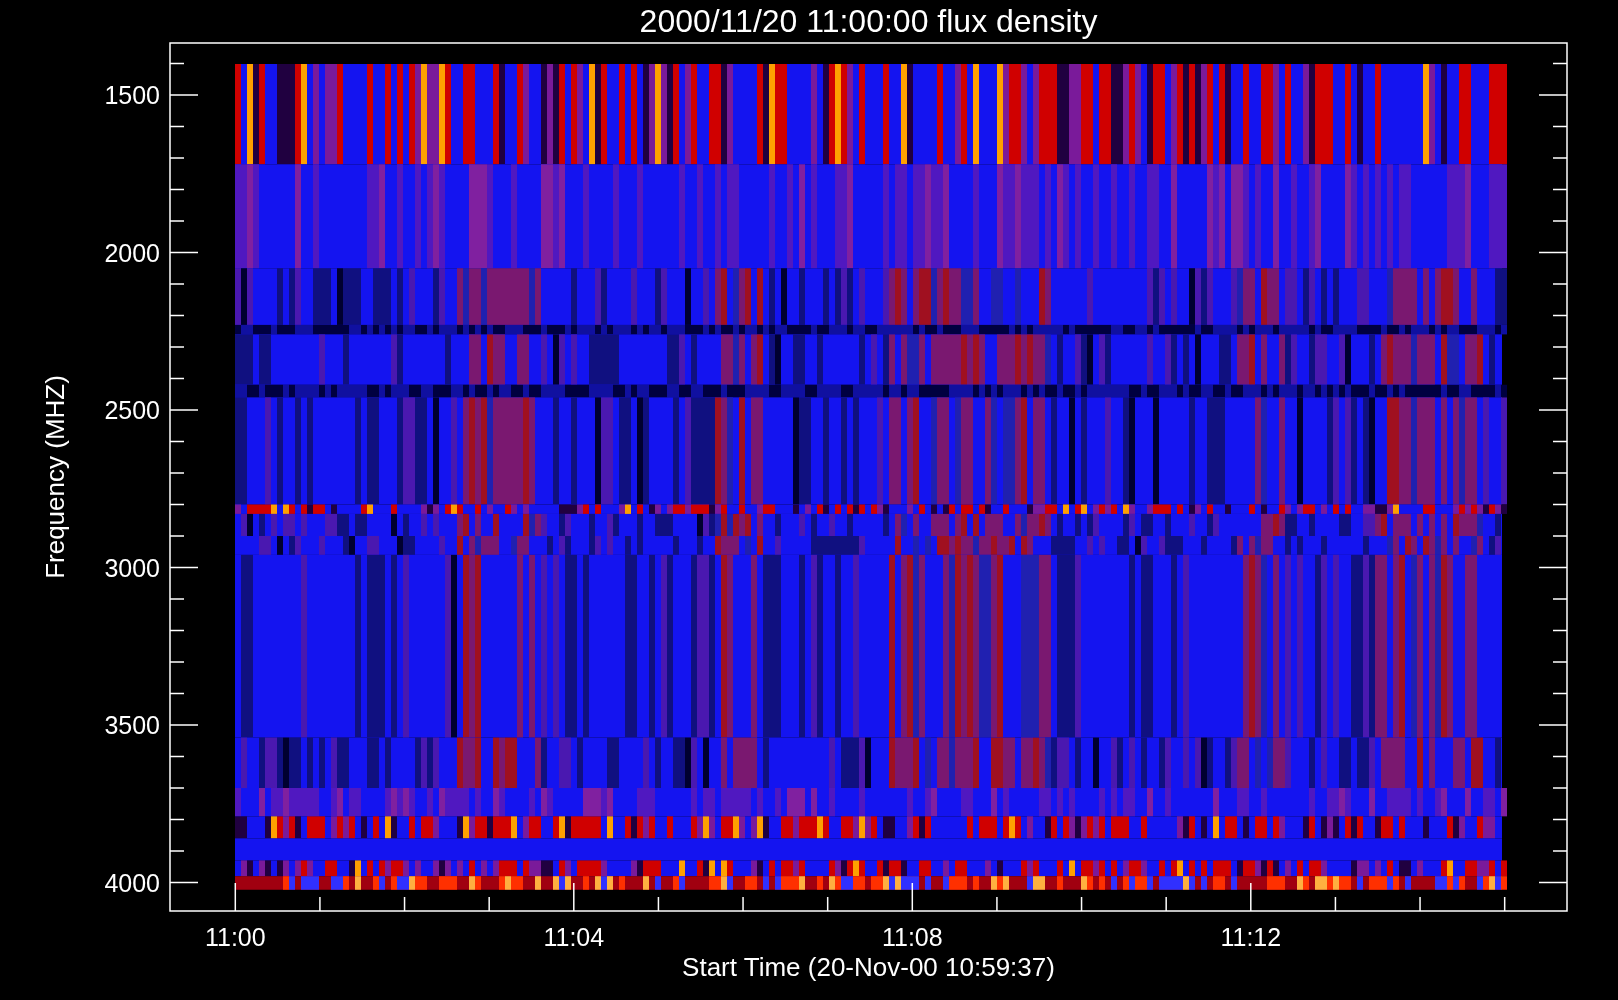  What do you see at coordinates (235, 937) in the screenshot?
I see `x-tick-label: 11:00` at bounding box center [235, 937].